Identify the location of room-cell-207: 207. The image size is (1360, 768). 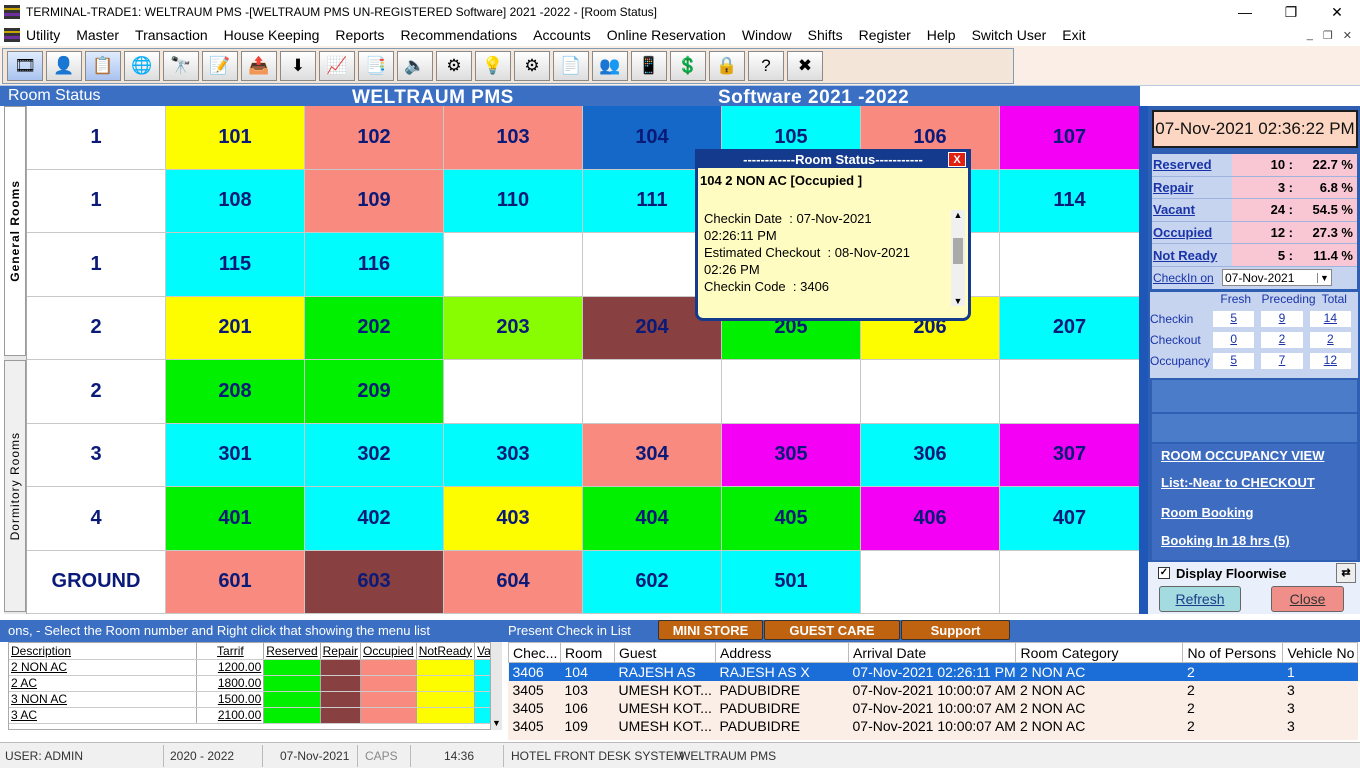
(1070, 328).